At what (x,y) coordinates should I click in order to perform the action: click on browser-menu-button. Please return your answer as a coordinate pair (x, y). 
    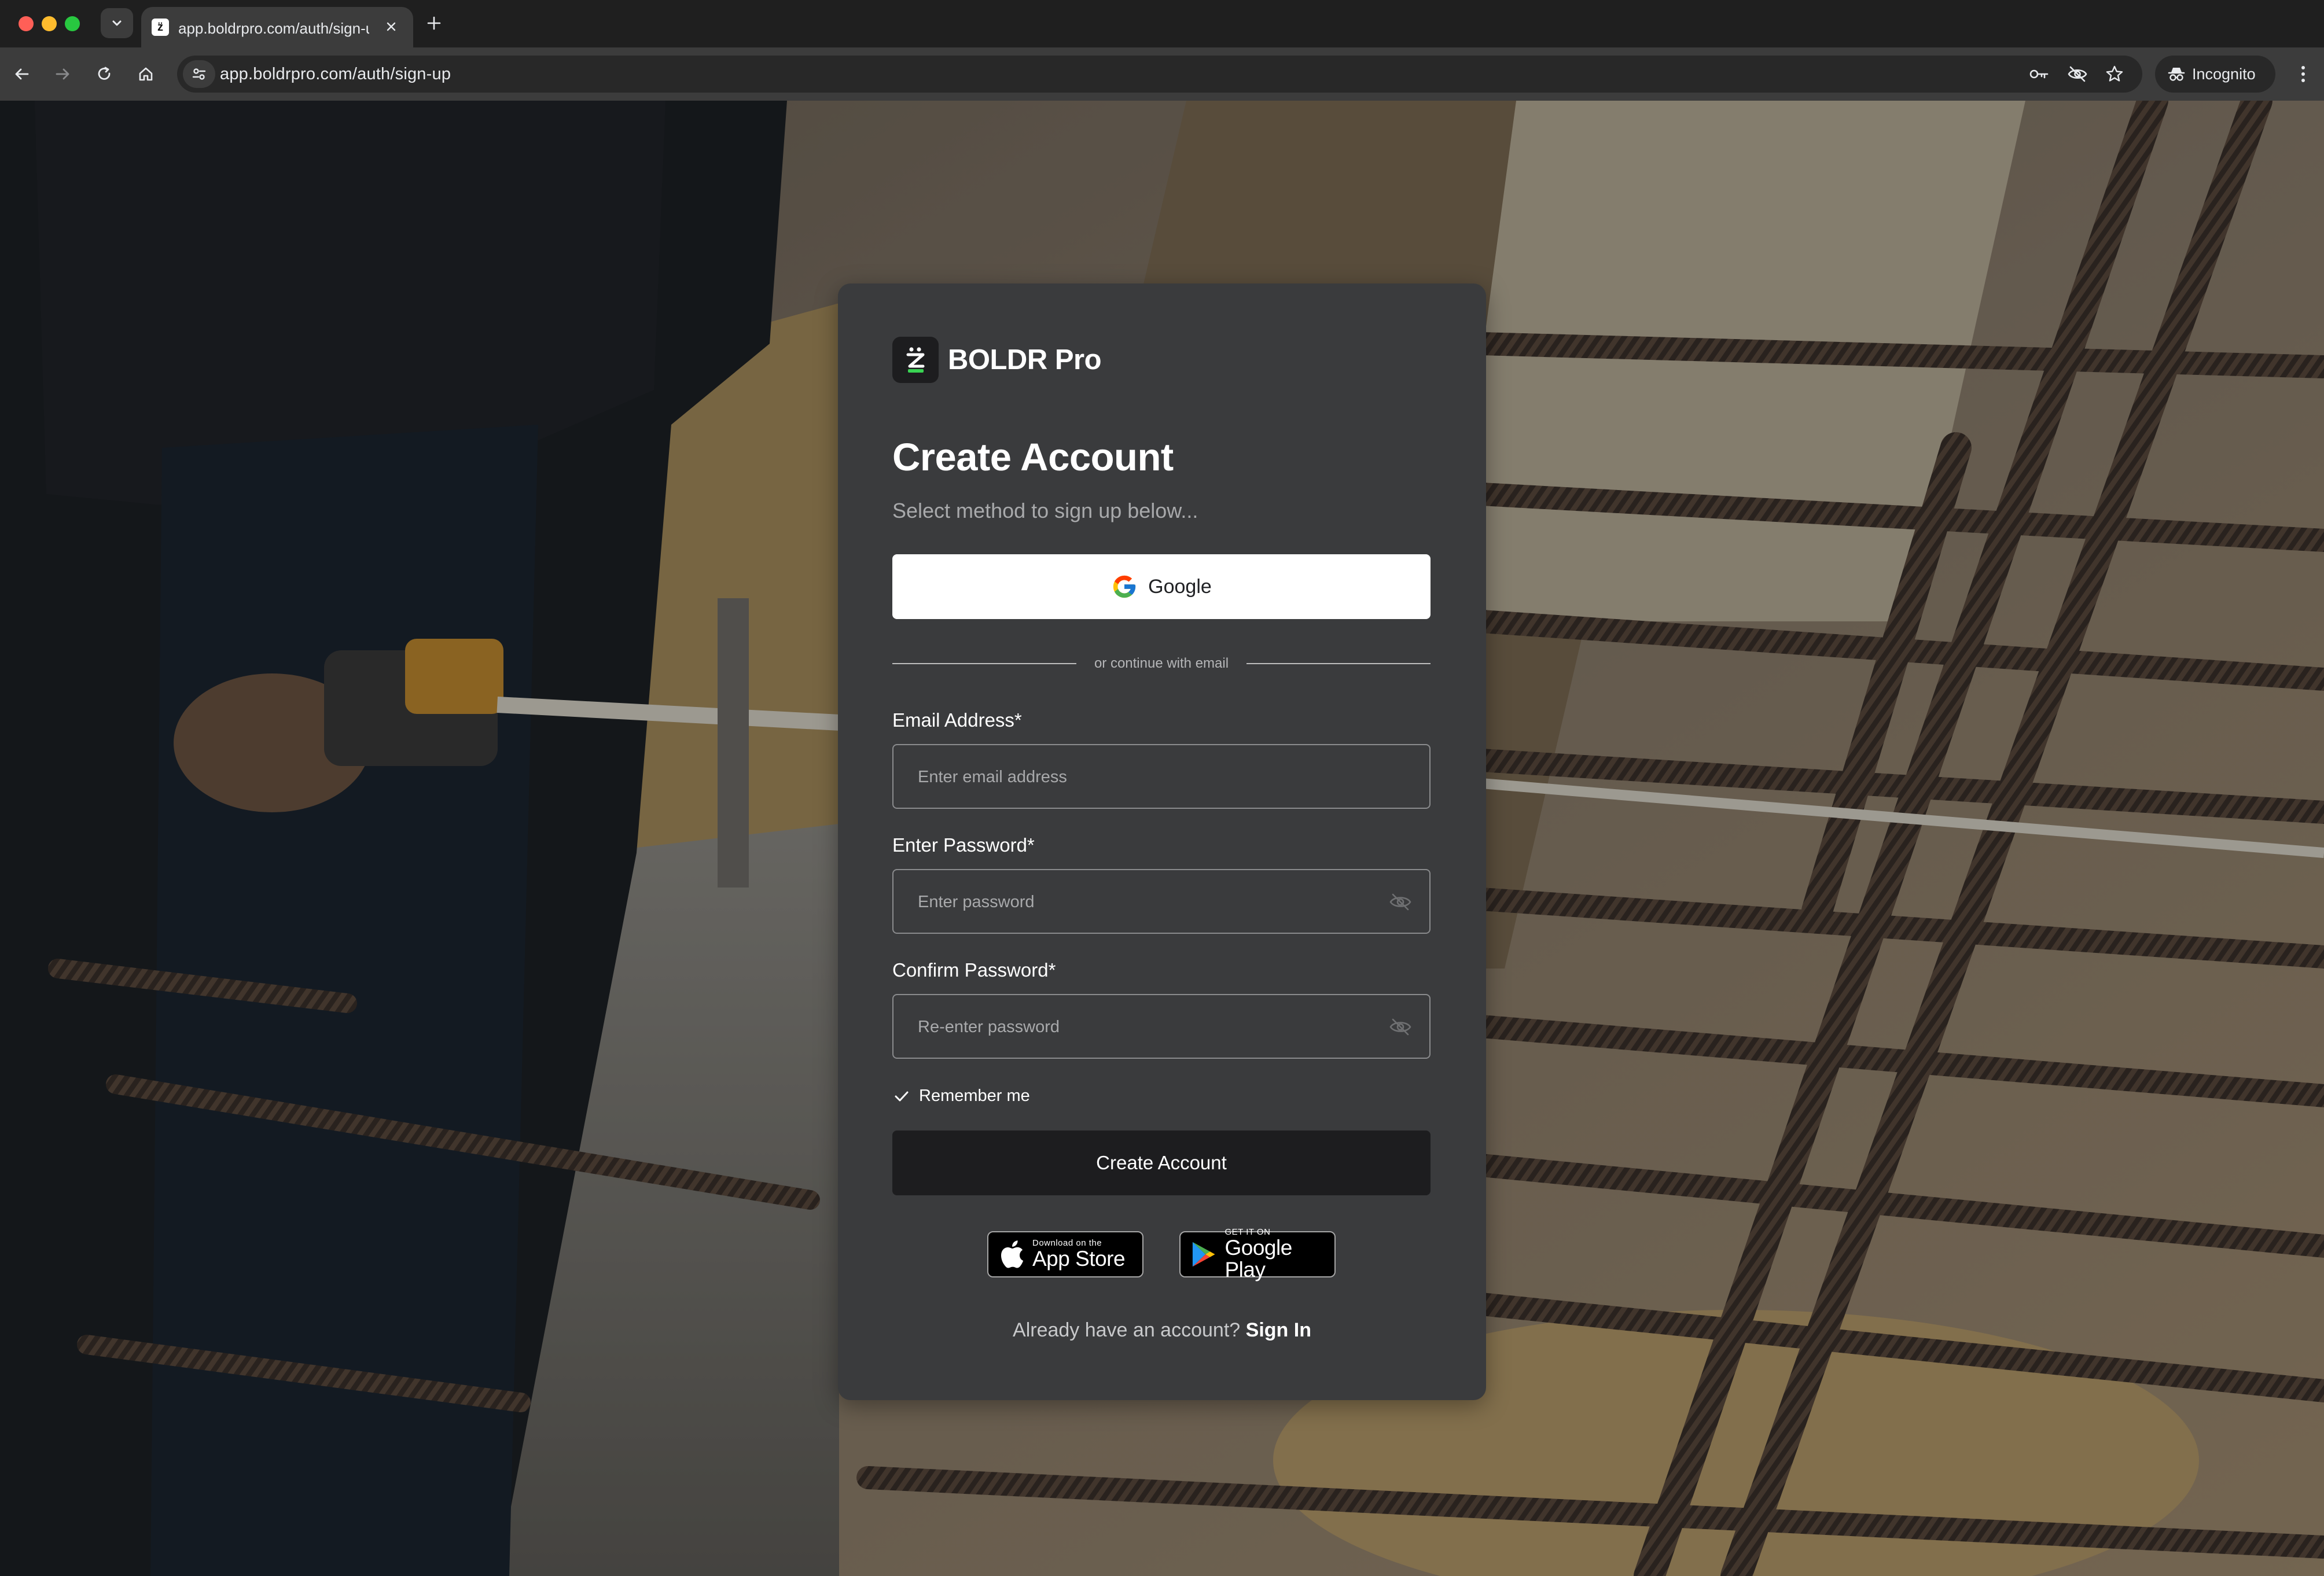
    Looking at the image, I should click on (2303, 74).